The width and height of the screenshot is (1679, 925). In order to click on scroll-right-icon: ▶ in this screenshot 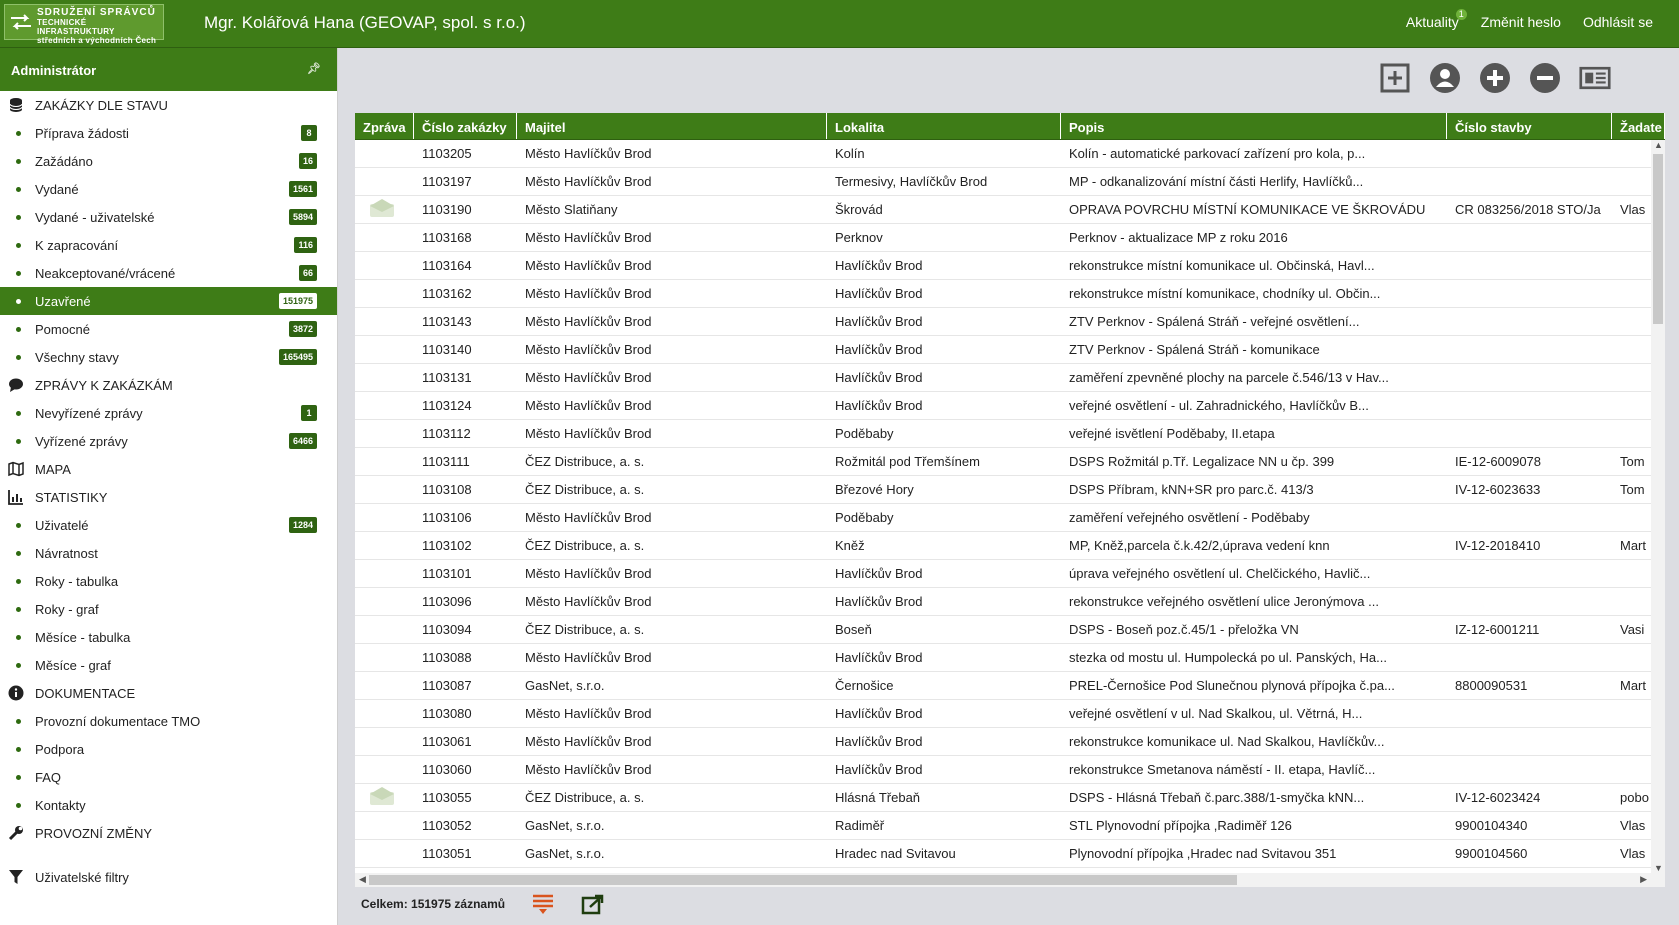, I will do `click(1643, 879)`.